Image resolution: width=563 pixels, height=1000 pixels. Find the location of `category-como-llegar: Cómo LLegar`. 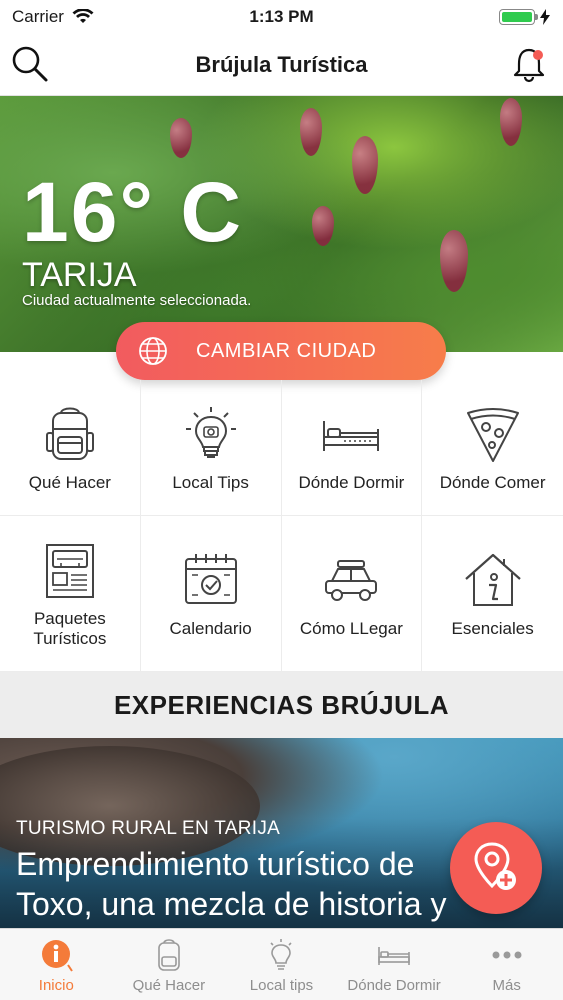

category-como-llegar: Cómo LLegar is located at coordinates (352, 594).